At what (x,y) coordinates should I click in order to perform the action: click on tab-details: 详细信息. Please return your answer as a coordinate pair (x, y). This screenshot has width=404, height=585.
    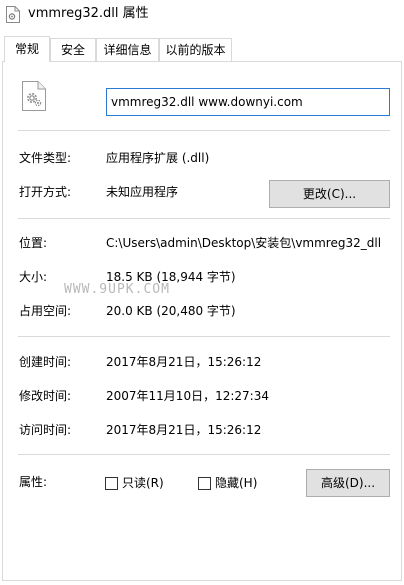
    Looking at the image, I should click on (127, 49).